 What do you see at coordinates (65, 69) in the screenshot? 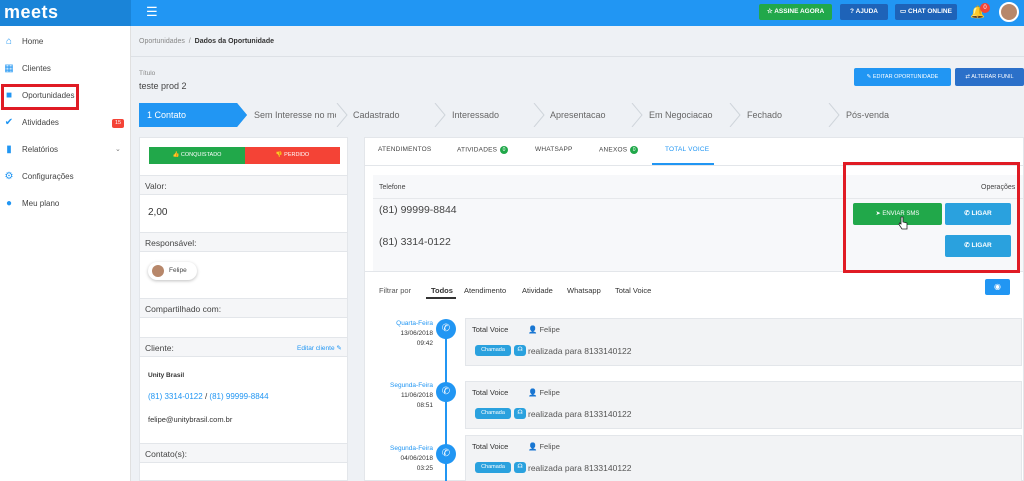
I see `sidebar-item-clientes: ▦ Clientes` at bounding box center [65, 69].